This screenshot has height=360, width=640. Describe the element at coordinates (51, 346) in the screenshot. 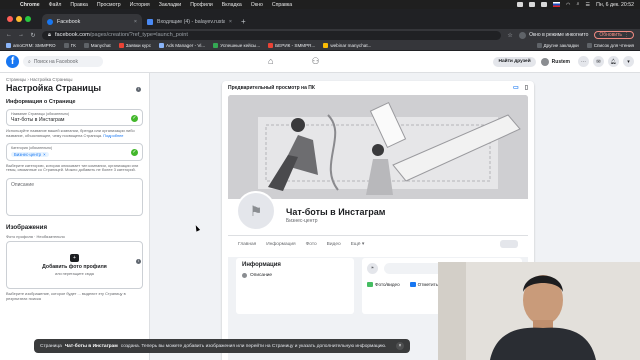

I see `toast-prefix: Страница` at that location.